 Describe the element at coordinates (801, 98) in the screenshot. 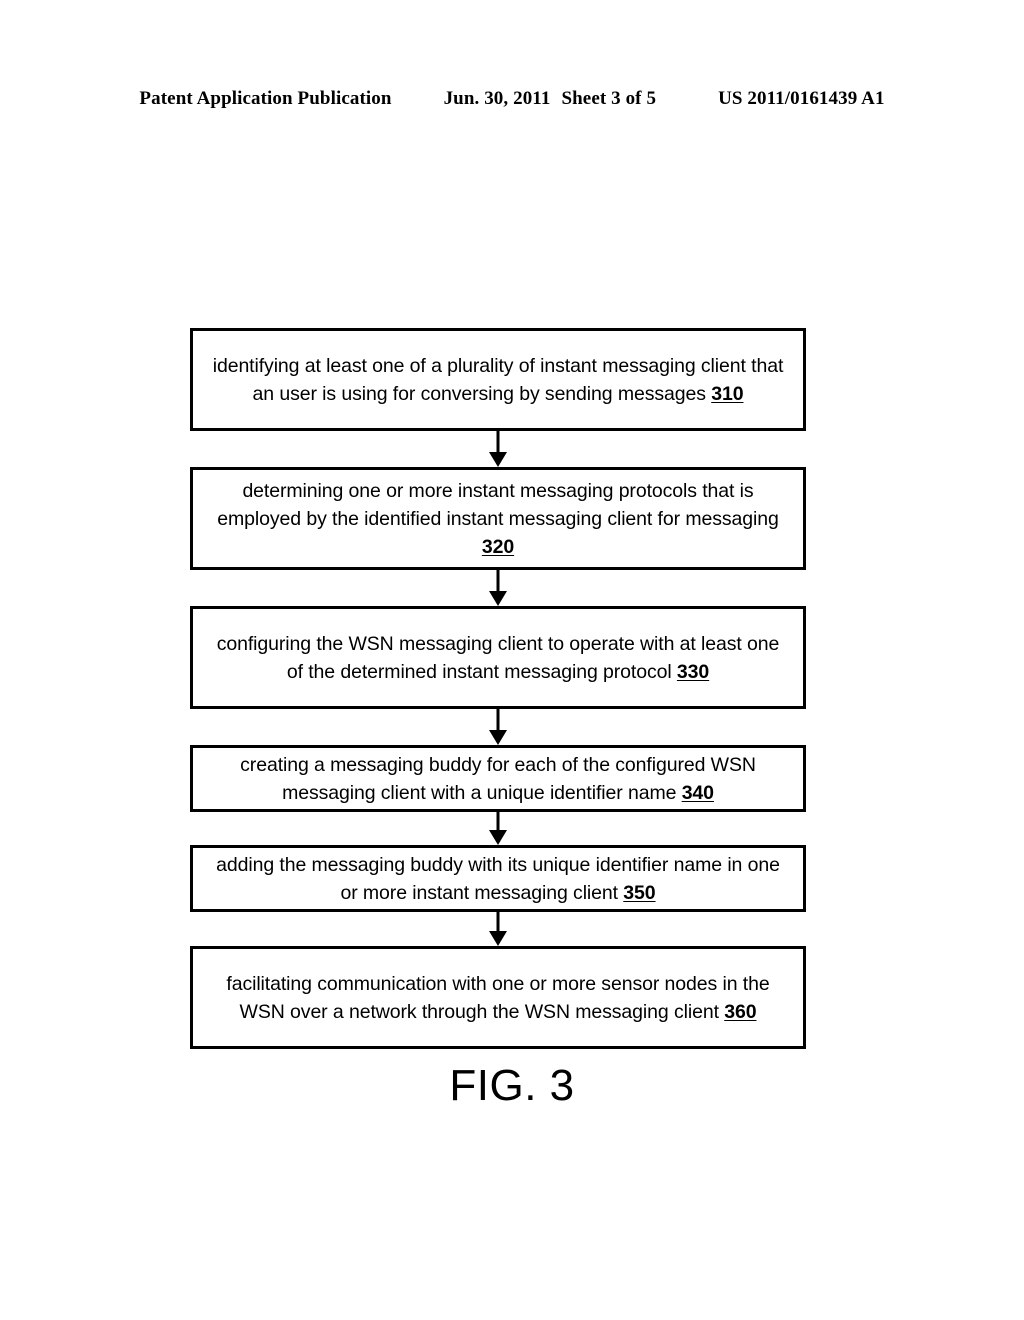

I see `header-patent-number: US 2011/0161439 A1` at that location.